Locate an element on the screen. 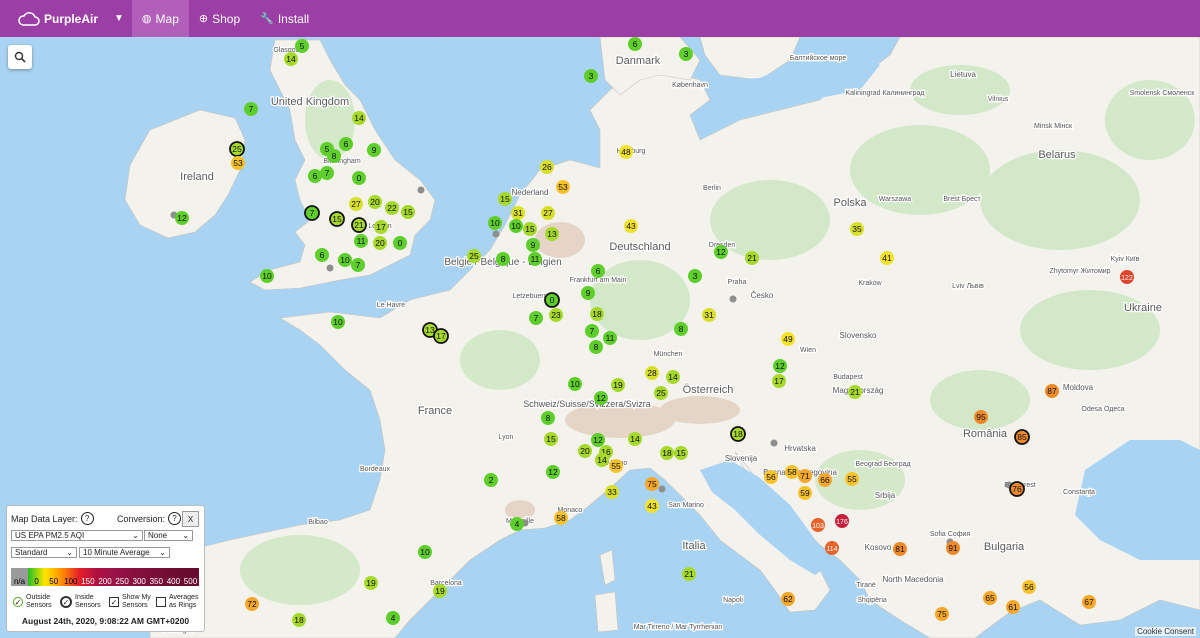 Image resolution: width=1200 pixels, height=638 pixels. sensor-marker: 5 is located at coordinates (302, 46).